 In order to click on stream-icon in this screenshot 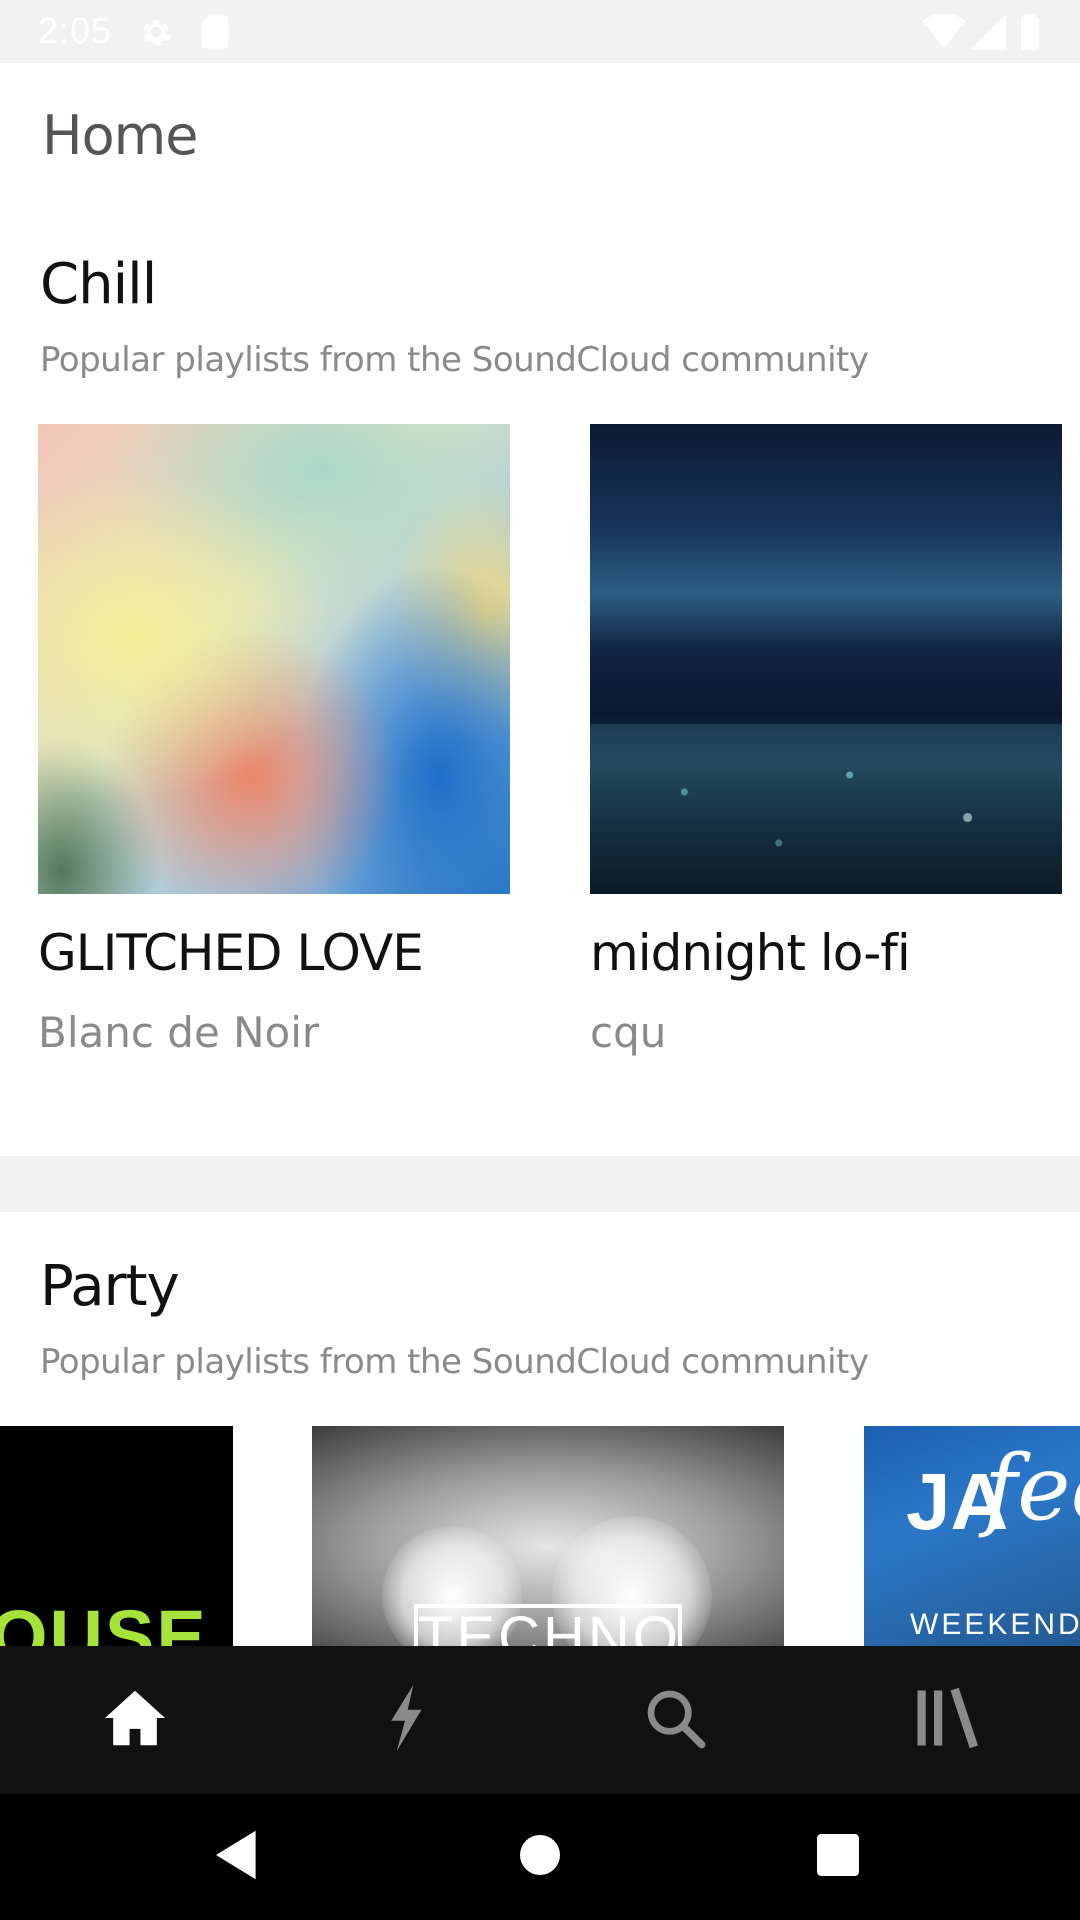, I will do `click(405, 1720)`.